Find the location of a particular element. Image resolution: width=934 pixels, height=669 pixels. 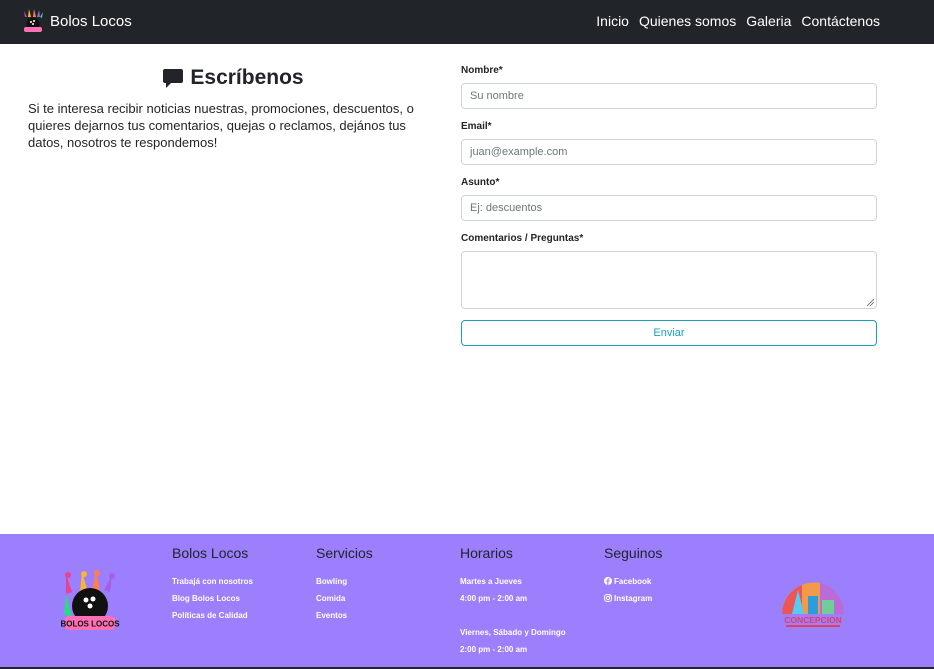

nav-link-inicio: Inicio is located at coordinates (612, 21).